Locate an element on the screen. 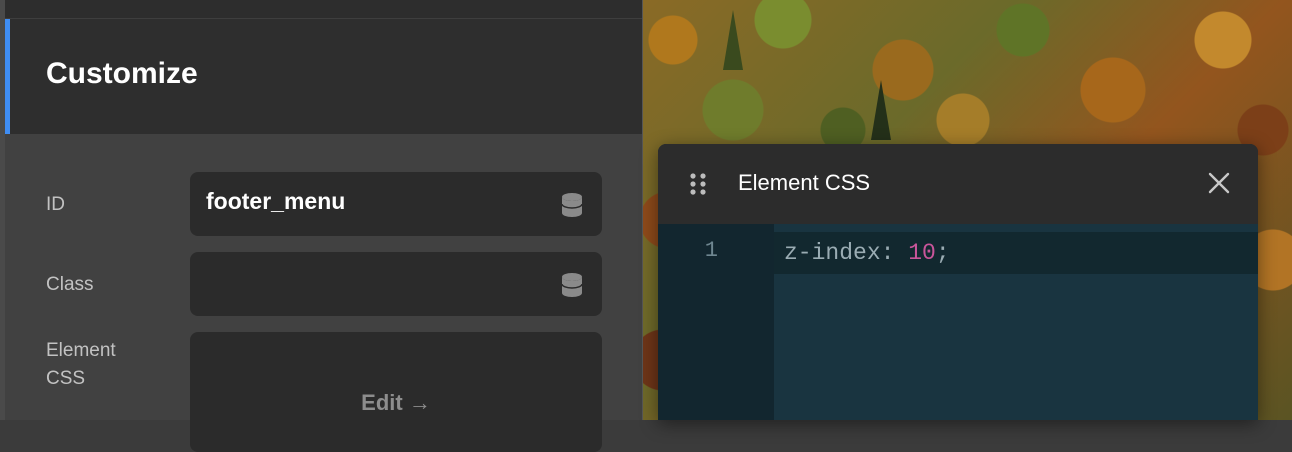 The width and height of the screenshot is (1292, 452). class-label: Class is located at coordinates (70, 284).